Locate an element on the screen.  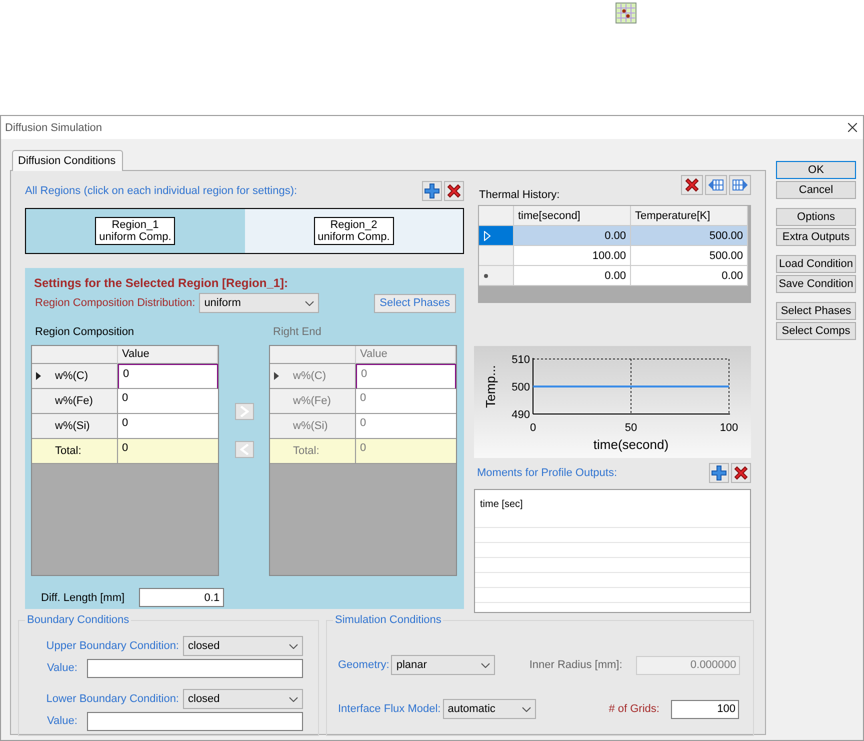
region-strip: Region_2 uniform Comp. is located at coordinates (353, 231).